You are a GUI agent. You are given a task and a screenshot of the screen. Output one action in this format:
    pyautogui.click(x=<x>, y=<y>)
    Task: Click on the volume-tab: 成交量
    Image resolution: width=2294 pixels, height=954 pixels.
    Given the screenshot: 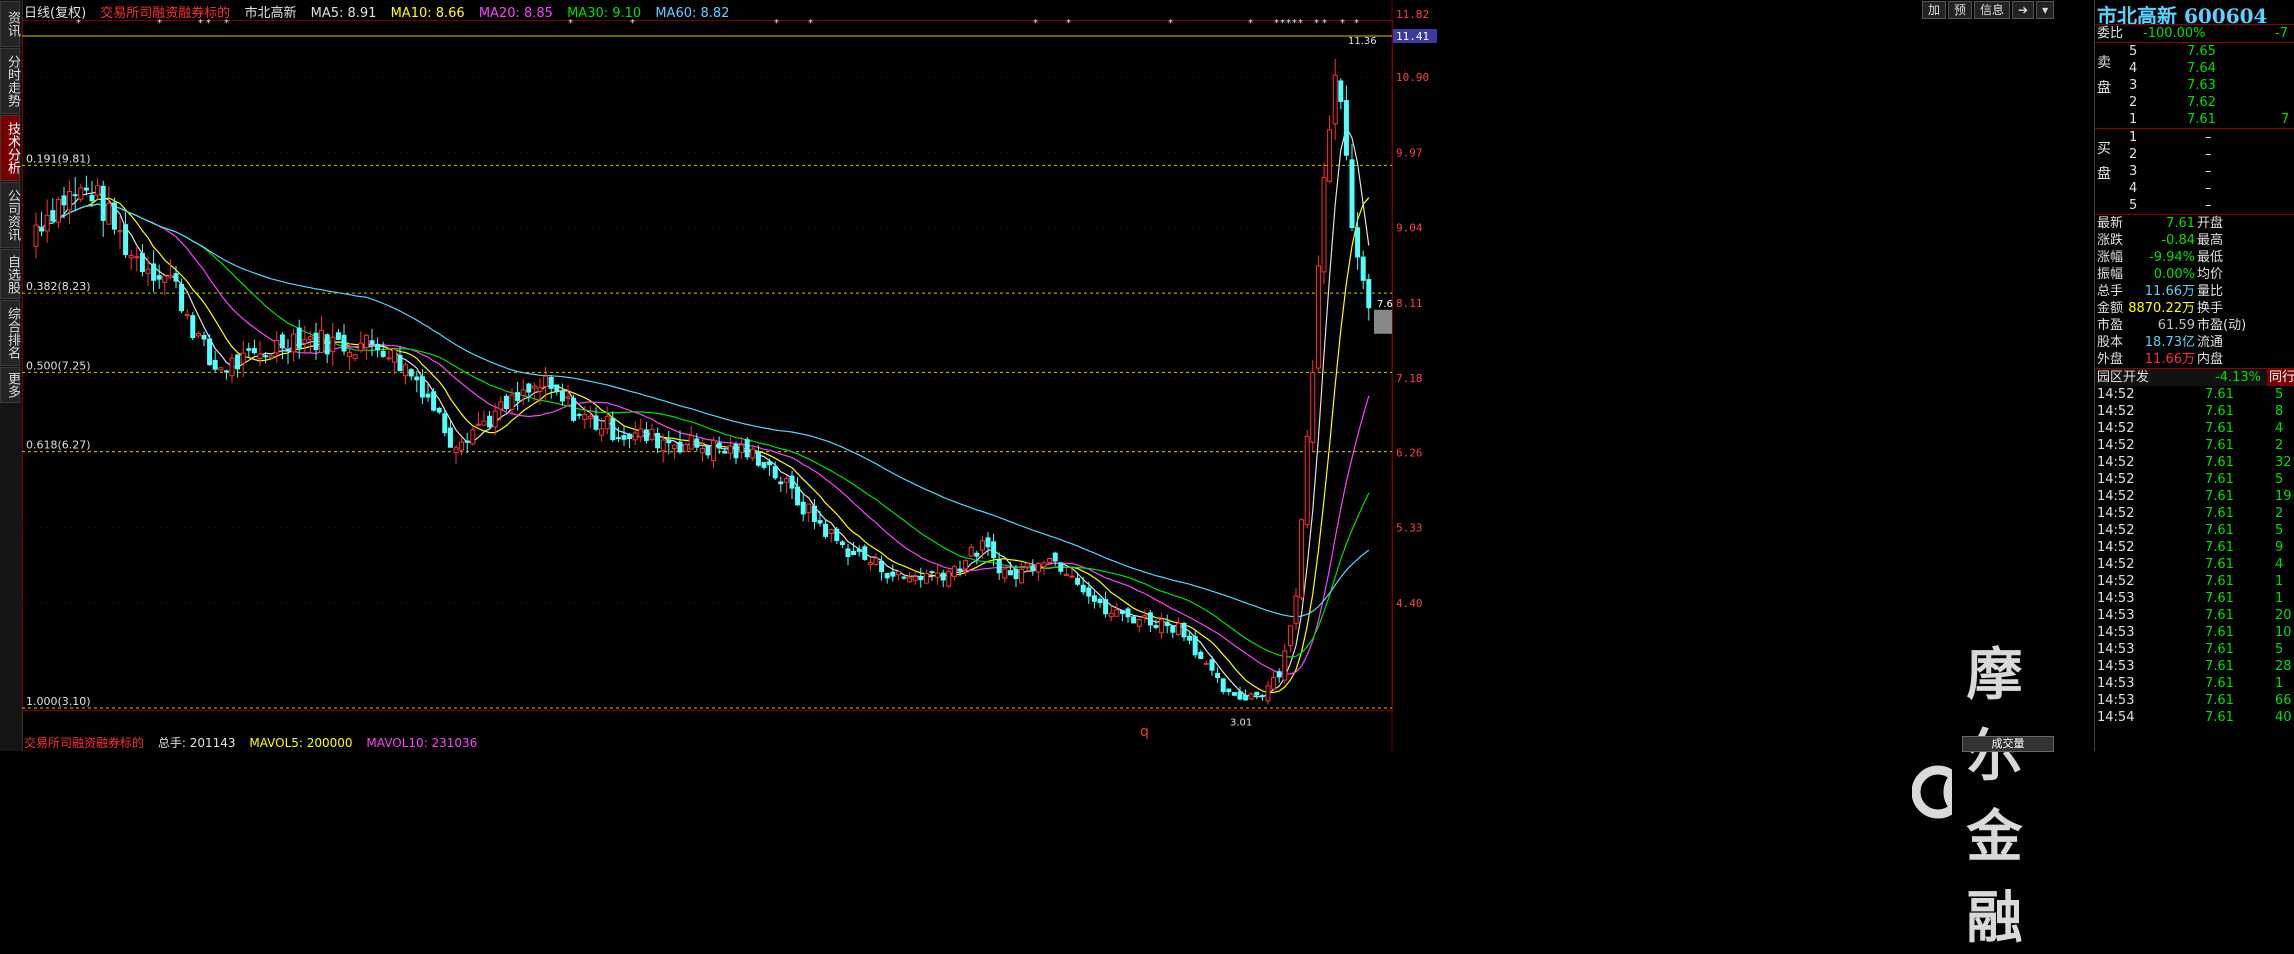 What is the action you would take?
    pyautogui.click(x=2008, y=744)
    